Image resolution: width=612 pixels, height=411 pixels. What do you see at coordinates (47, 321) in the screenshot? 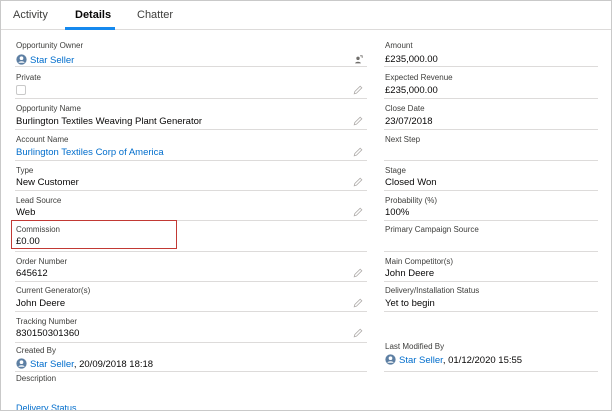
I see `field-label: Tracking Number` at bounding box center [47, 321].